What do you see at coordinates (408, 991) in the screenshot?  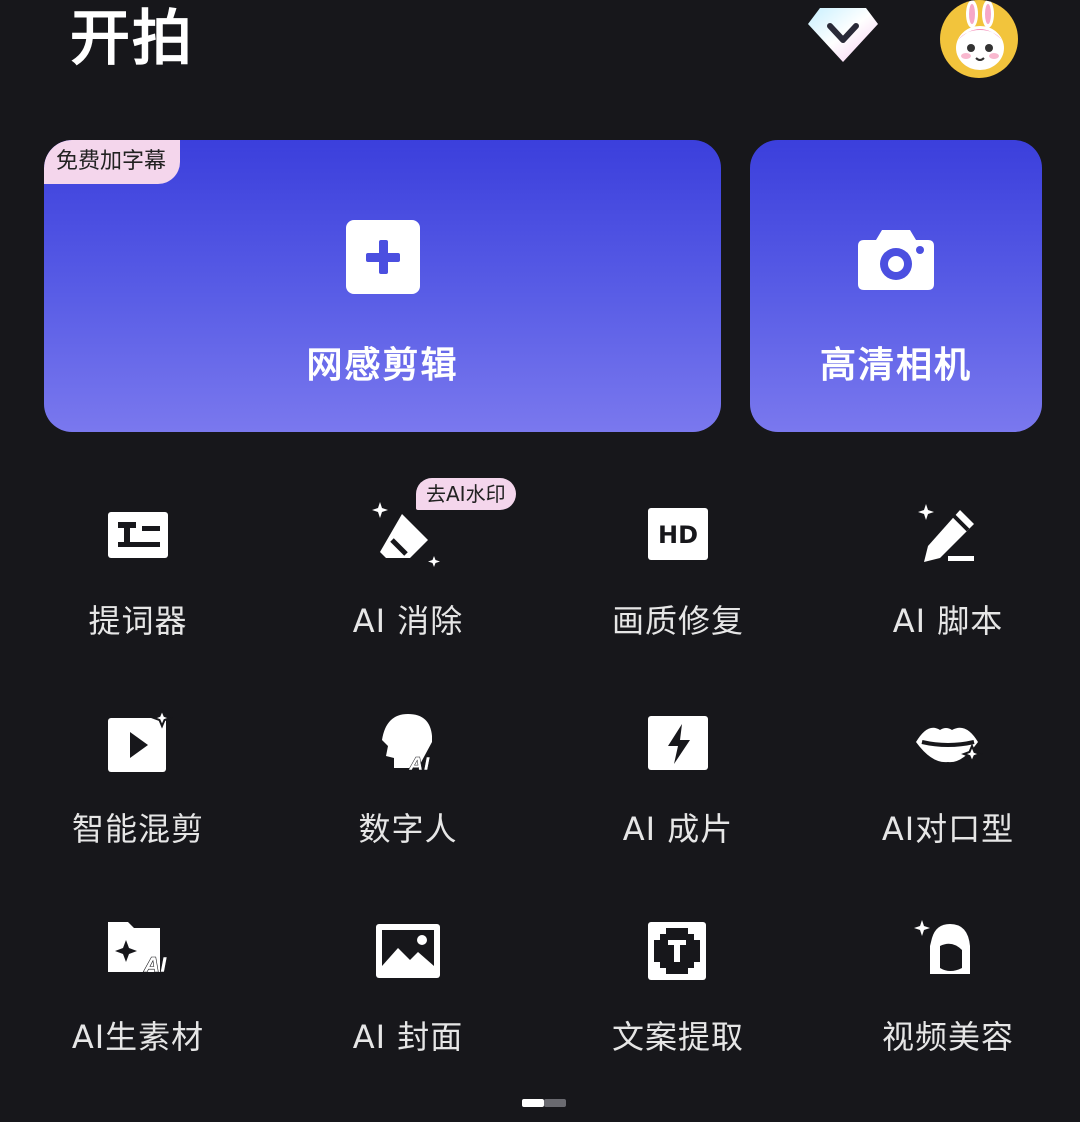 I see `tool-ai-cover: AI 封面` at bounding box center [408, 991].